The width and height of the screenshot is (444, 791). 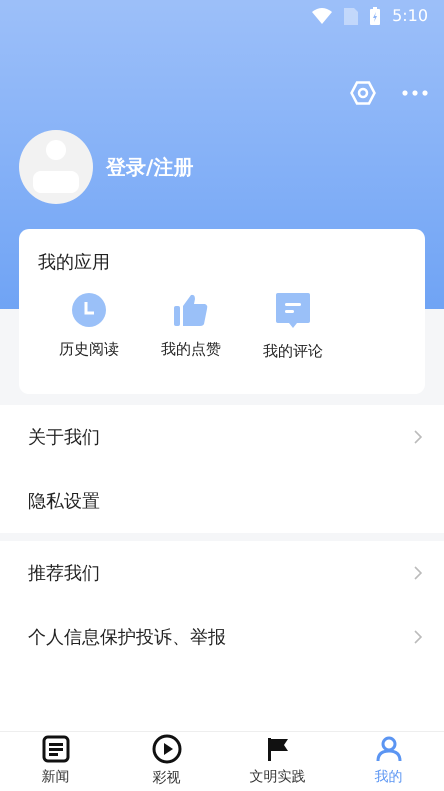 I want to click on menu-item: 隐私设置, so click(x=222, y=501).